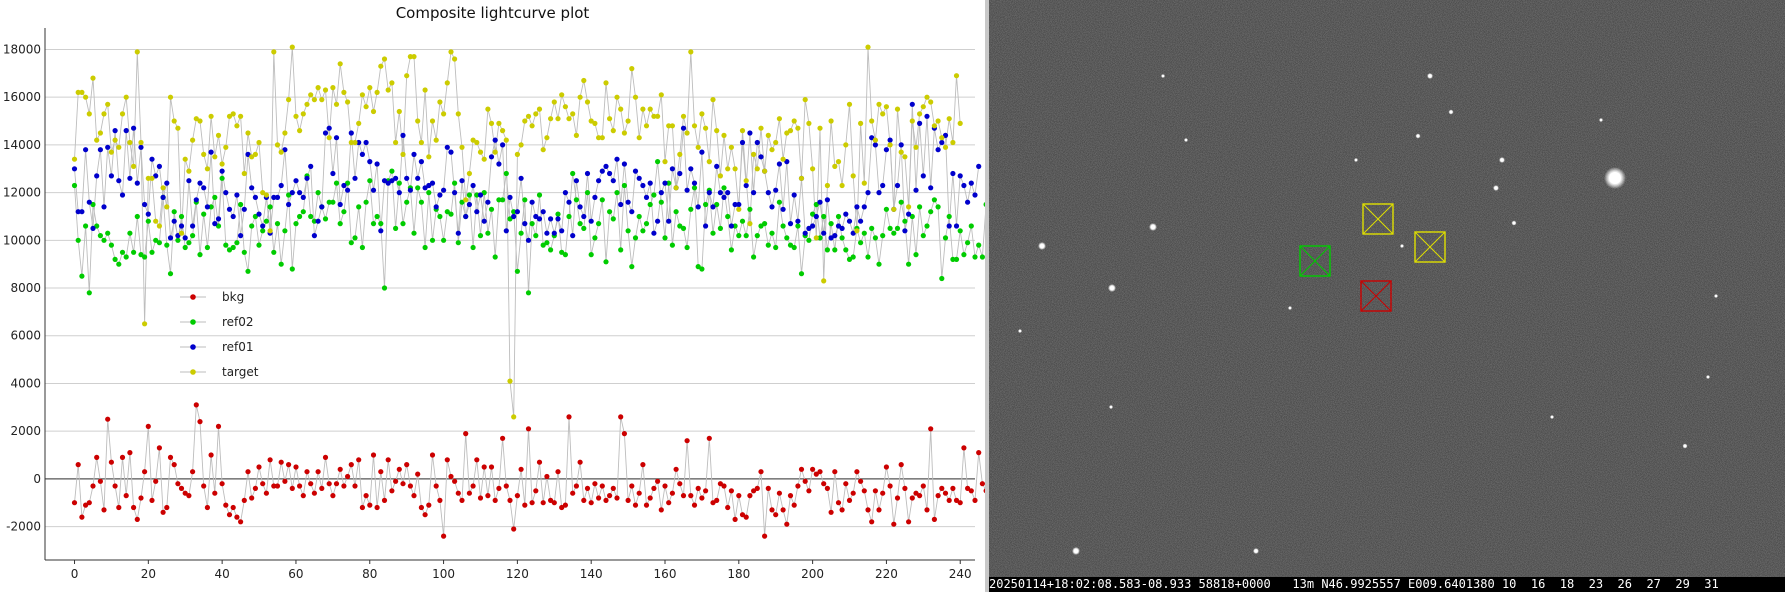 The width and height of the screenshot is (1785, 592). I want to click on legend-label-ref02: ref02, so click(238, 322).